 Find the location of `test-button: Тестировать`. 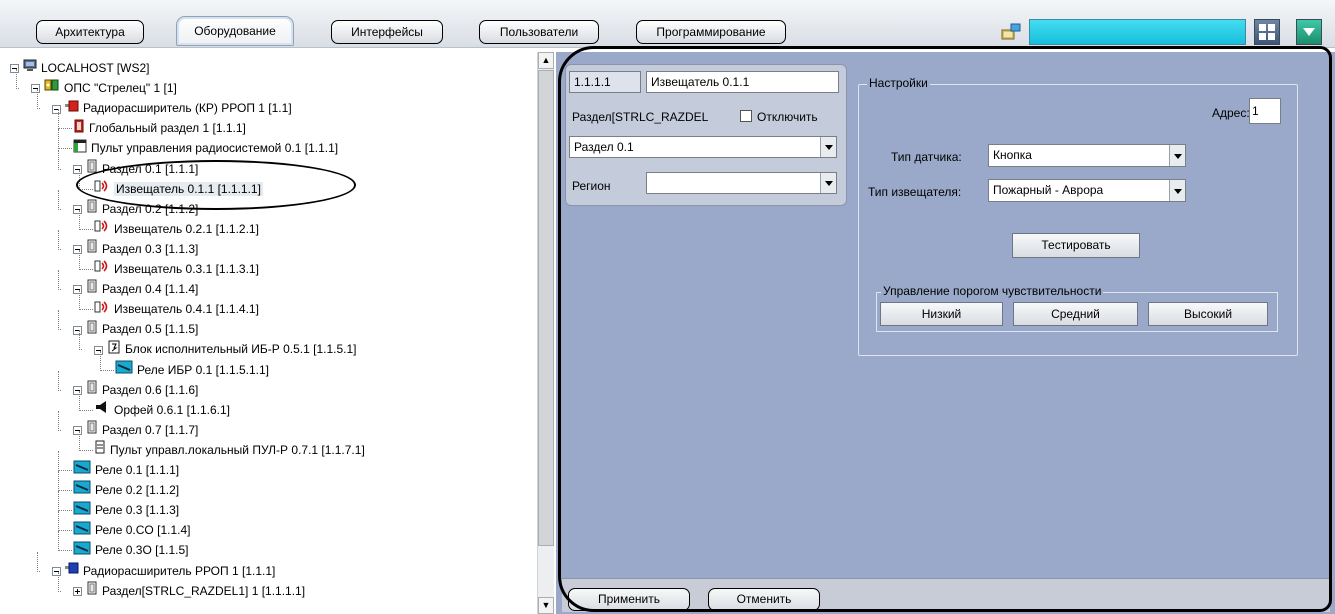

test-button: Тестировать is located at coordinates (1076, 245).